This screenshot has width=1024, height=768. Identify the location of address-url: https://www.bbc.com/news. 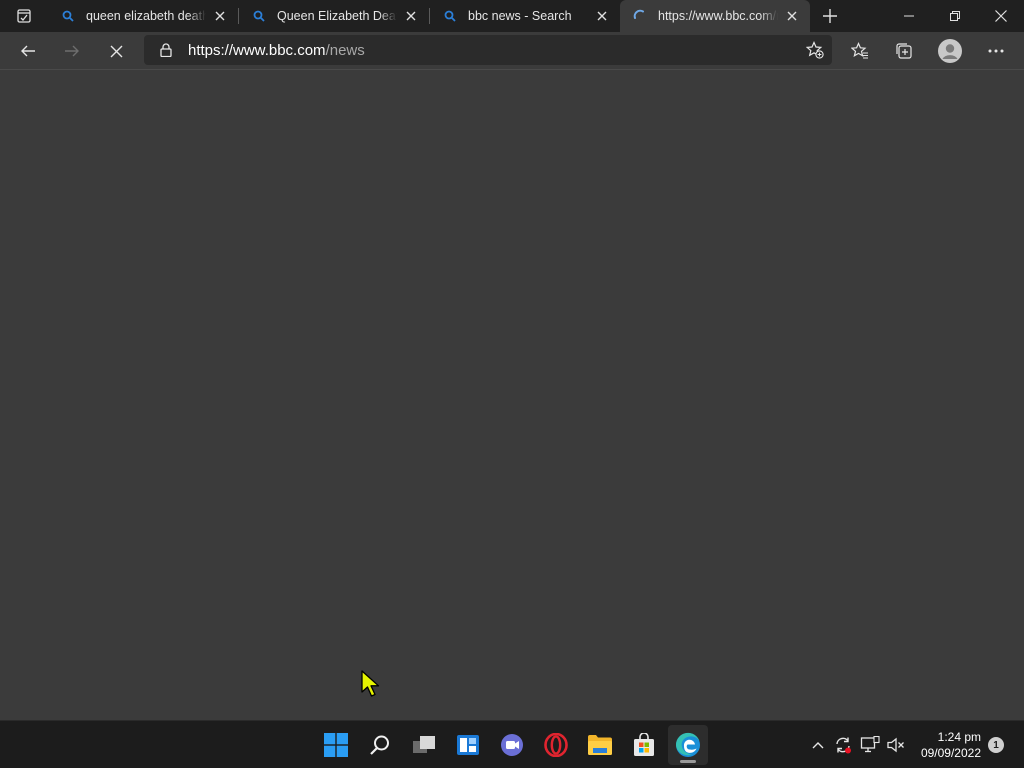
(276, 50).